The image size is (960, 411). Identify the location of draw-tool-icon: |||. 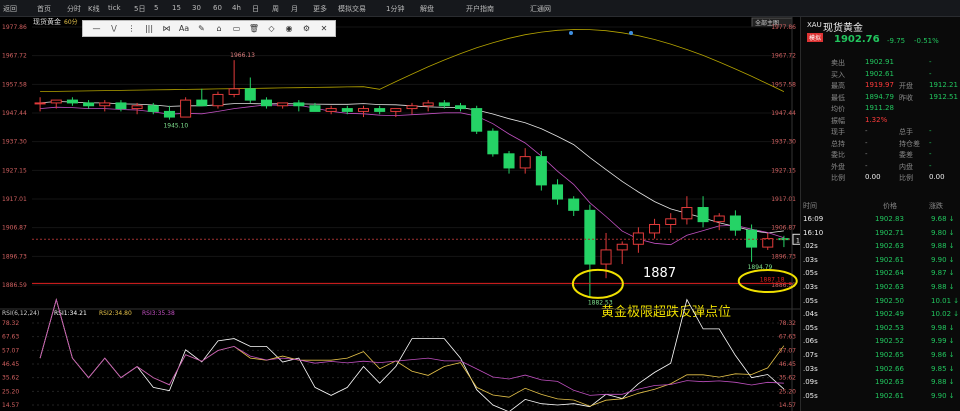
(149, 29).